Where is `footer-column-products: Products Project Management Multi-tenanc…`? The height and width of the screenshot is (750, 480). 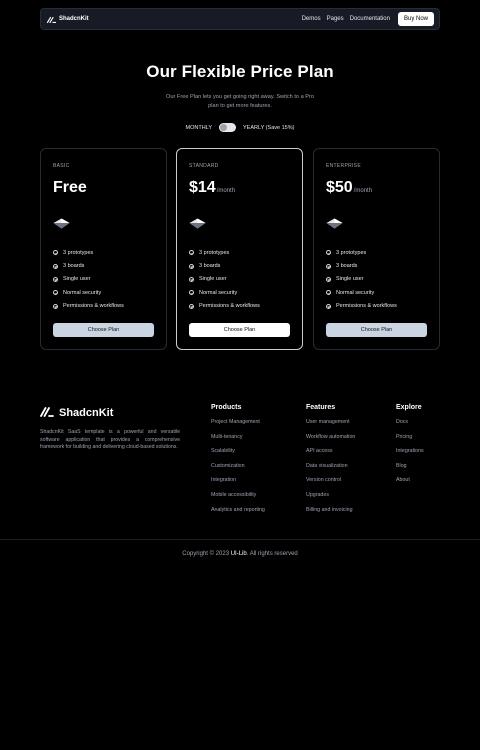
footer-column-products: Products Project Management Multi-tenanc… is located at coordinates (238, 462).